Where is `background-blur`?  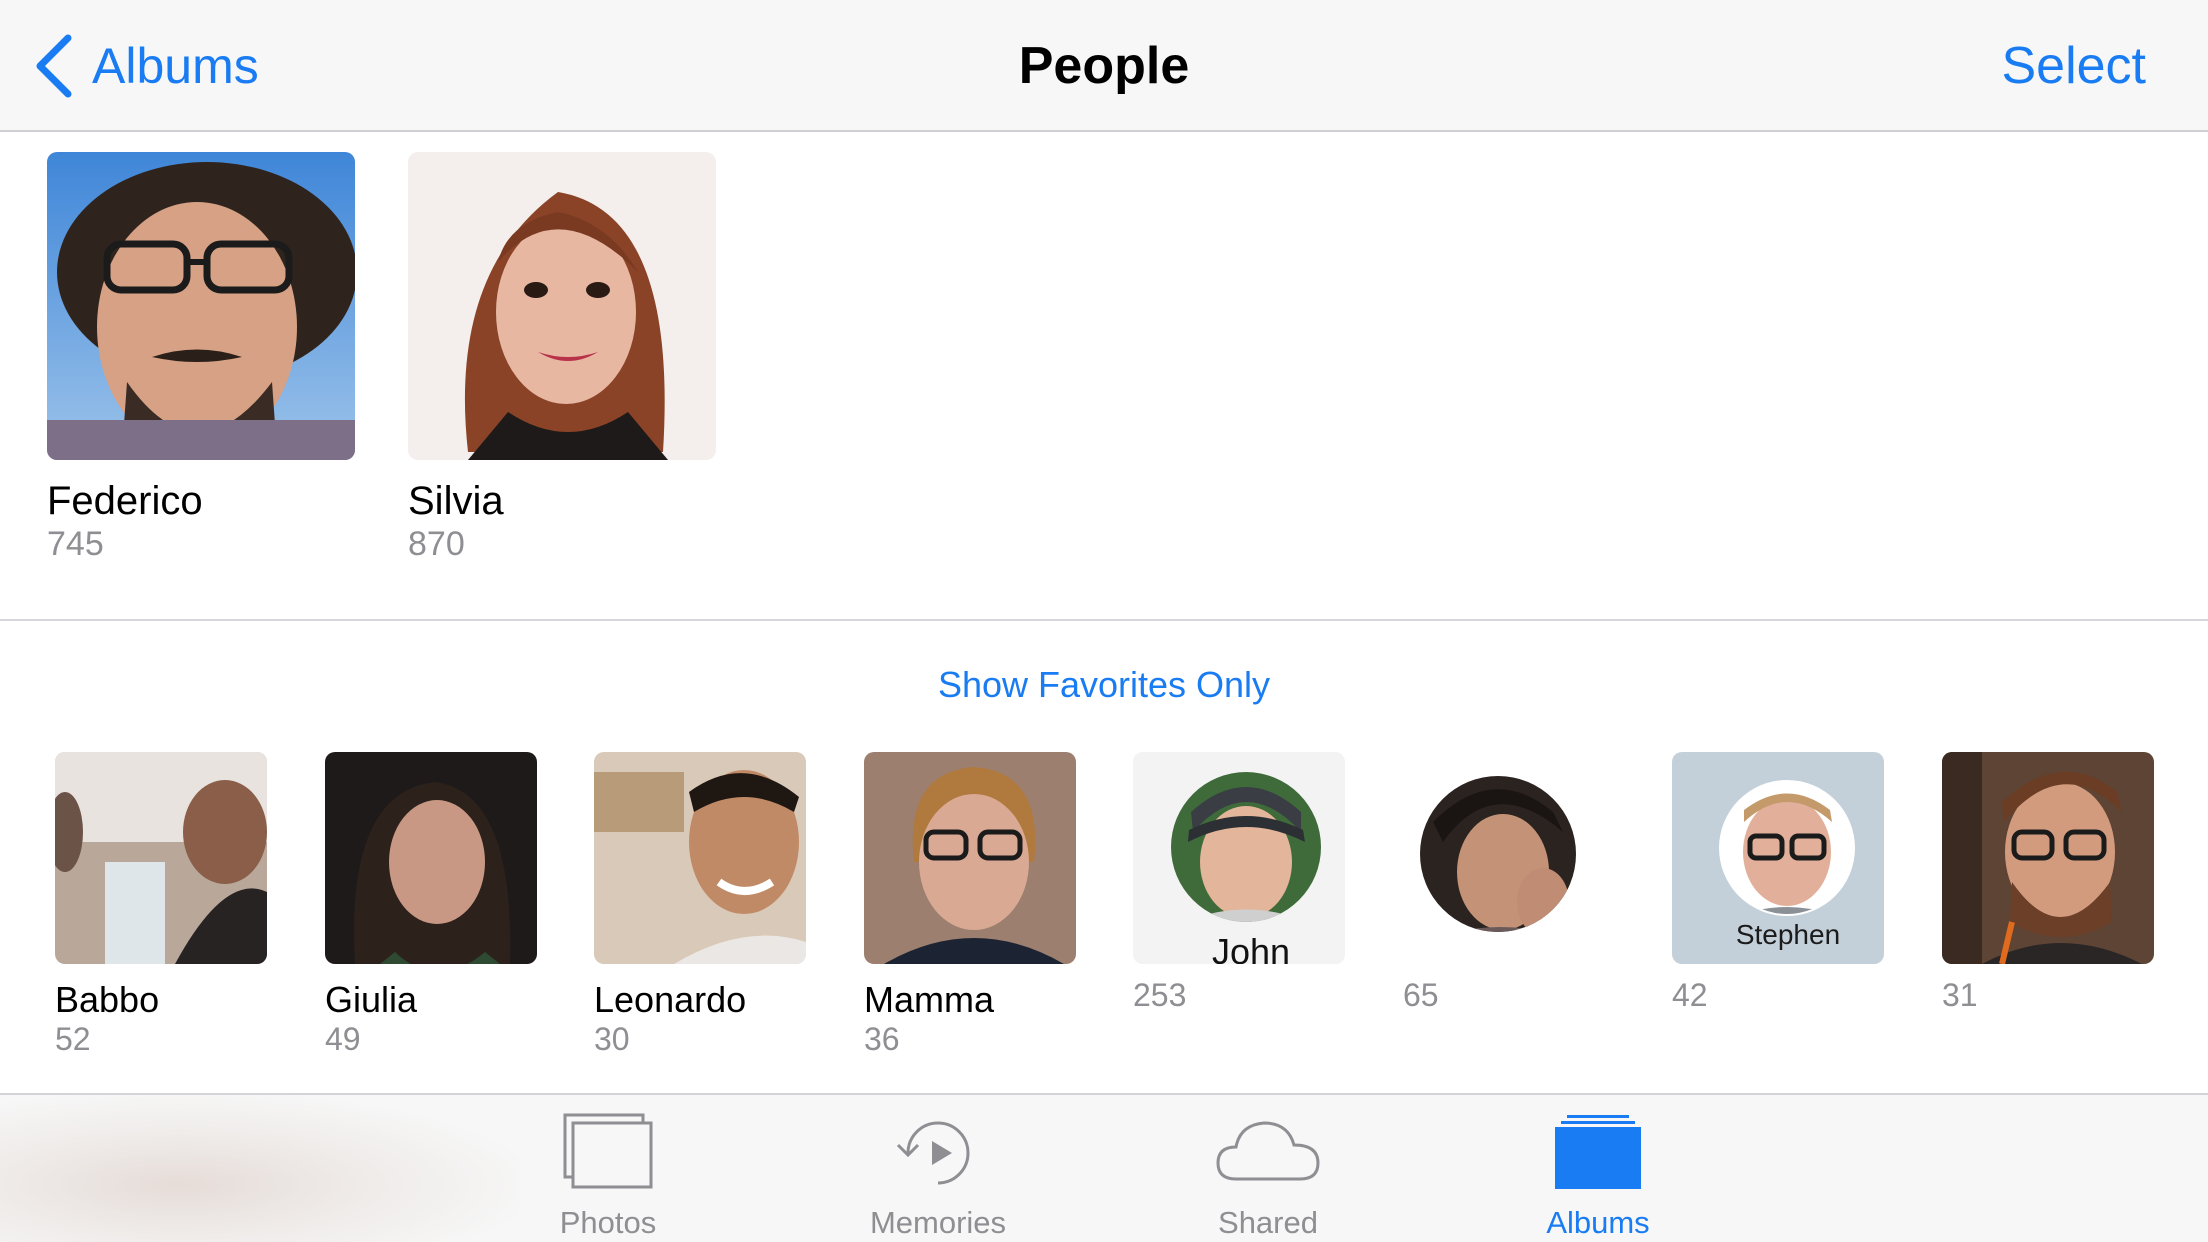
background-blur is located at coordinates (260, 1168).